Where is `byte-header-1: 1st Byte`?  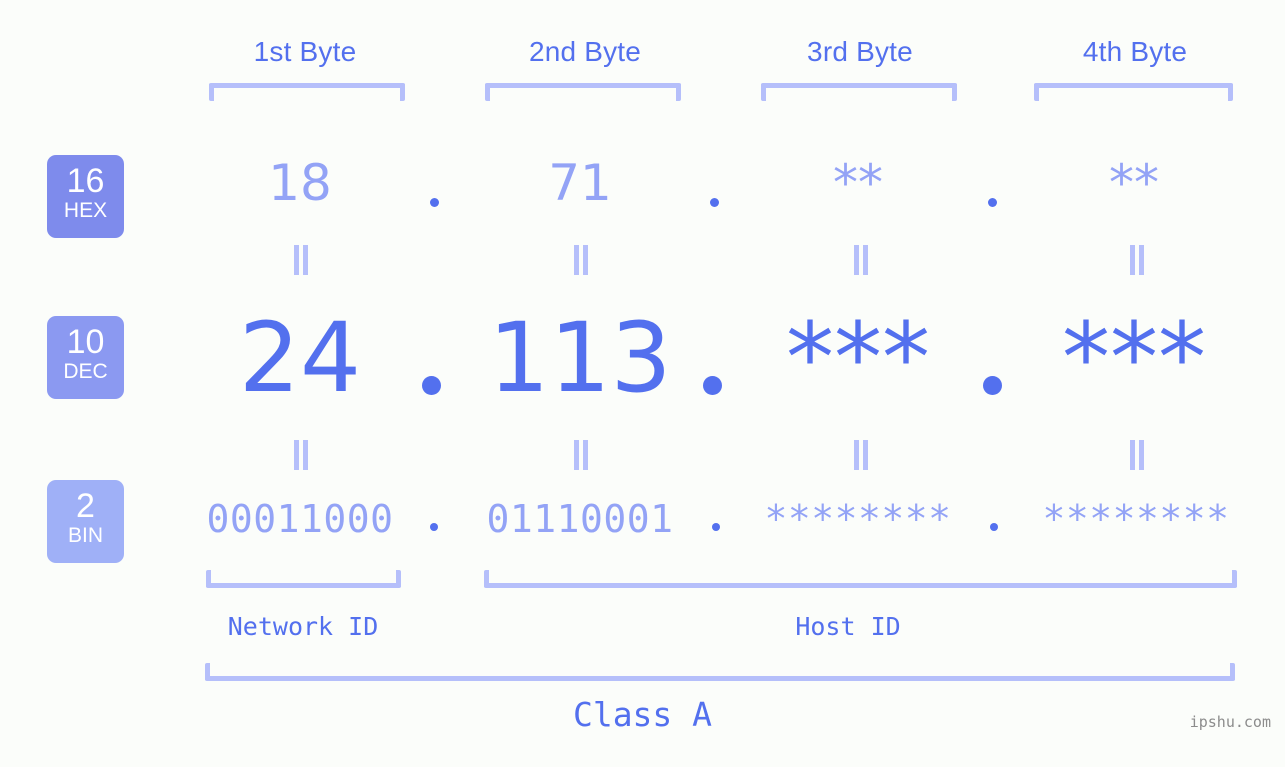
byte-header-1: 1st Byte is located at coordinates (305, 51).